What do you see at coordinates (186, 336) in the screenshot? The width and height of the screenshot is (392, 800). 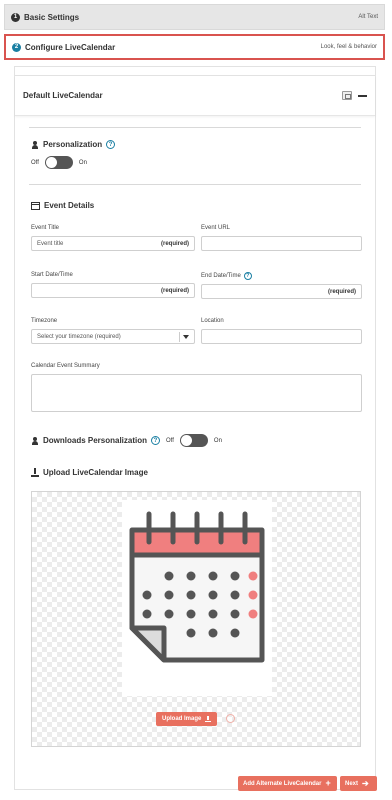 I see `chevron-down-icon` at bounding box center [186, 336].